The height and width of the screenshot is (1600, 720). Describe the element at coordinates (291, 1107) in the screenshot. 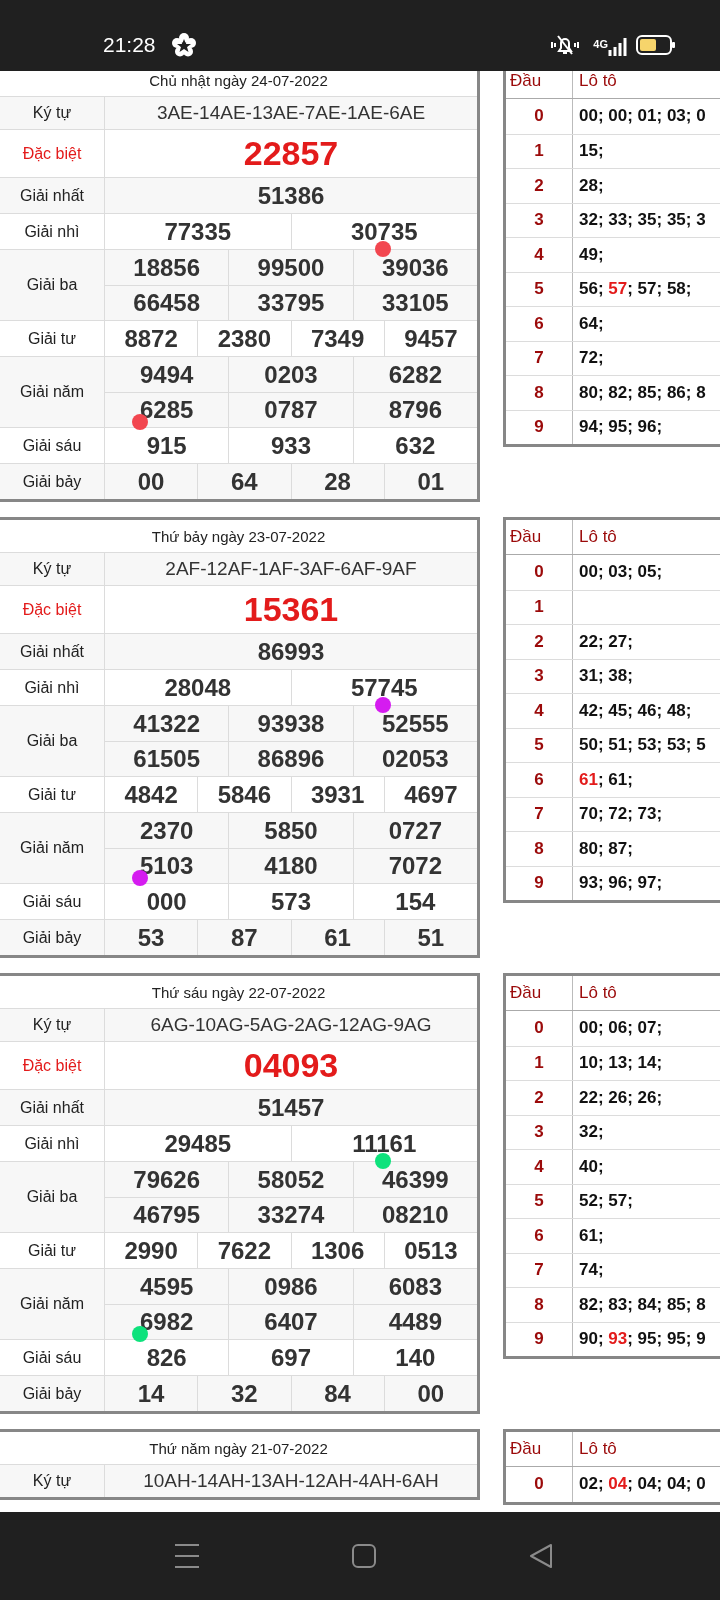

I see `prize-number: 51457` at that location.